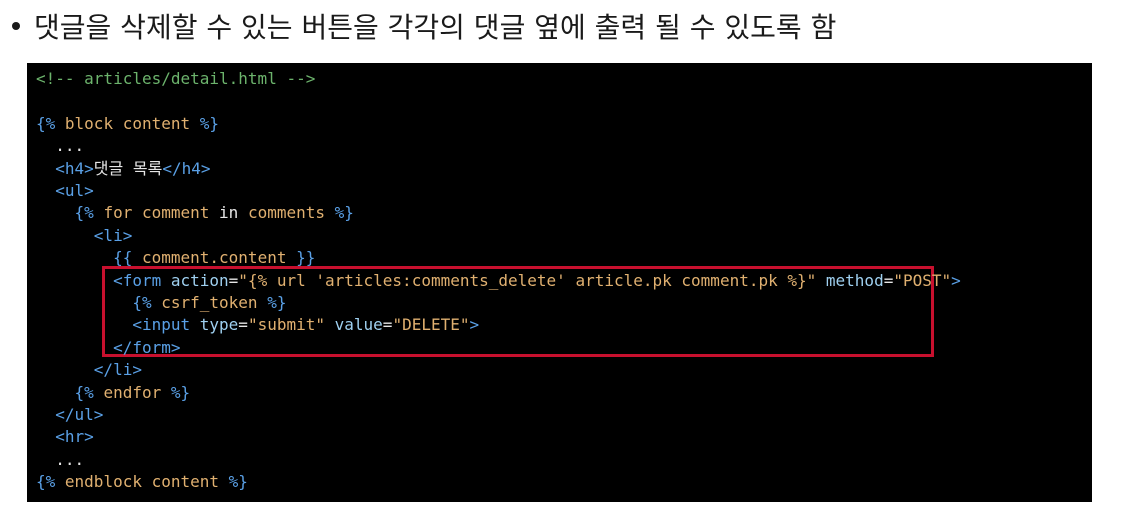  Describe the element at coordinates (74, 190) in the screenshot. I see `code-token: <ul>` at that location.